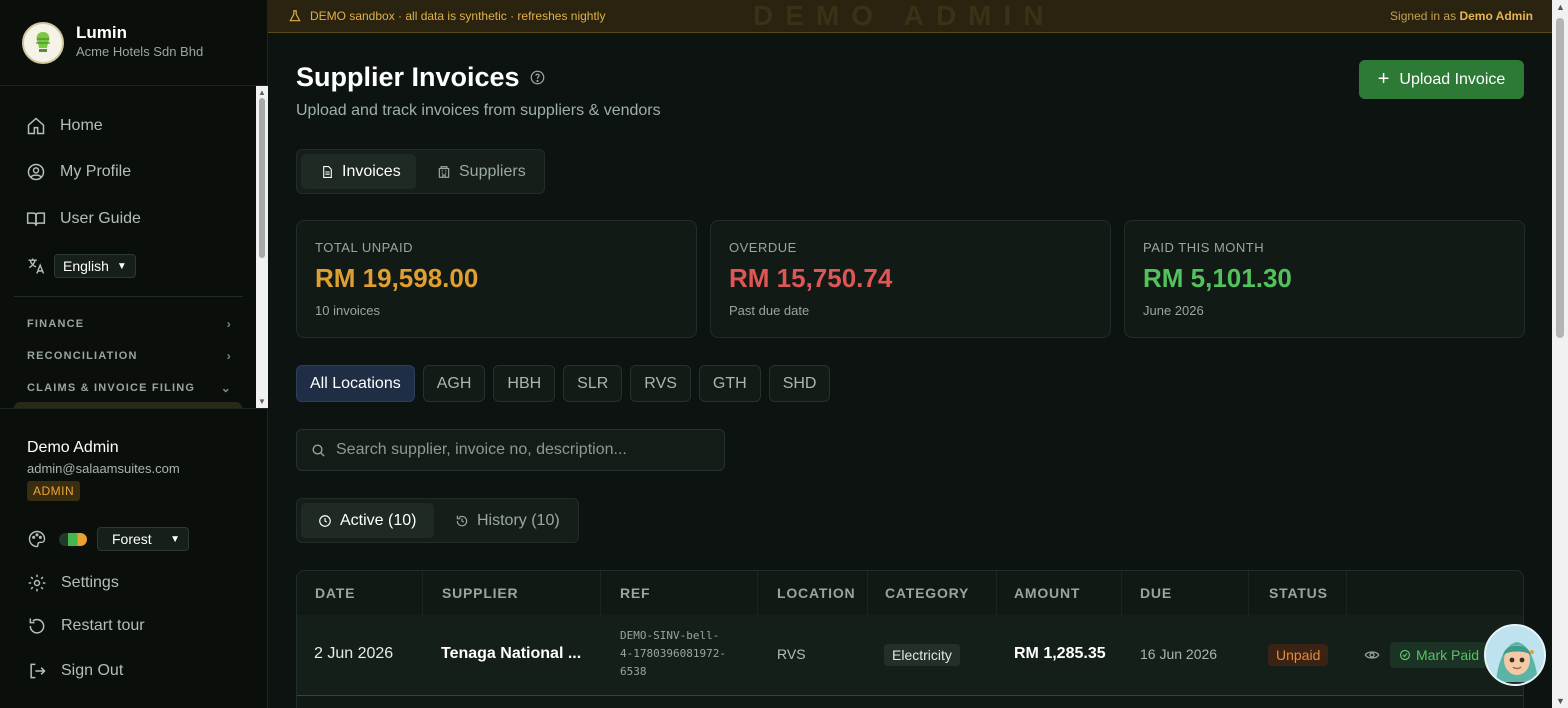 Image resolution: width=1568 pixels, height=708 pixels. I want to click on search-icon, so click(318, 450).